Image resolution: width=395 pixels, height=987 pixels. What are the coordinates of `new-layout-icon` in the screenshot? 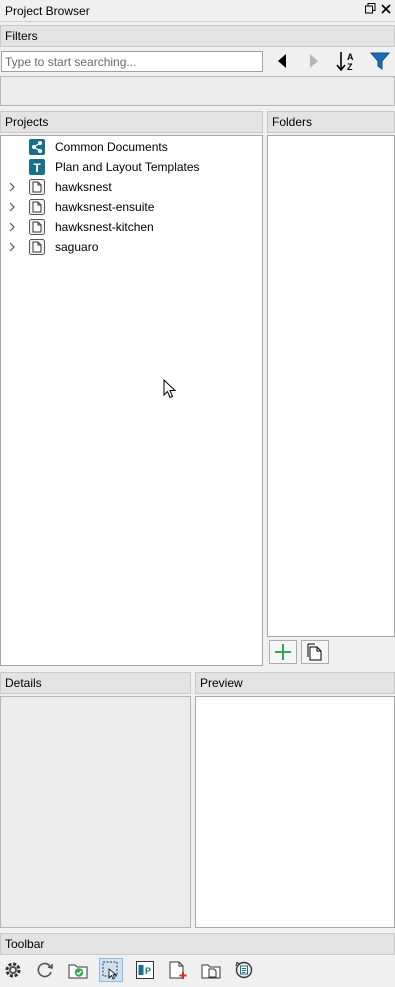 It's located at (178, 970).